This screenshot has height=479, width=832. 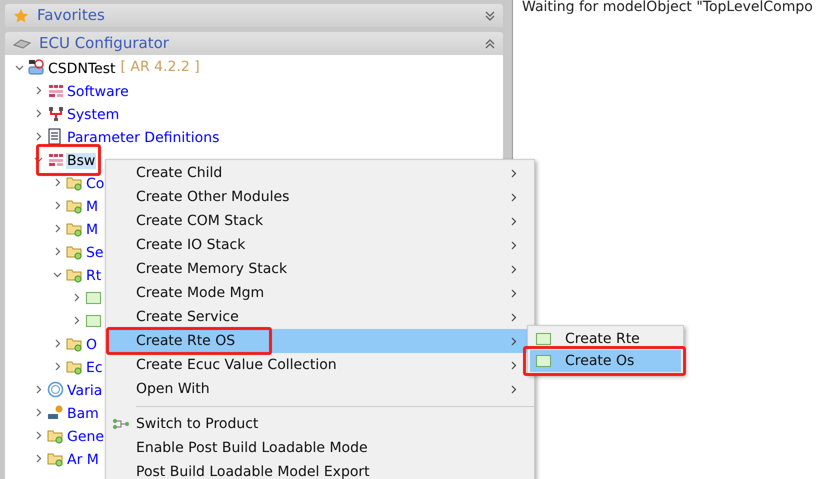 What do you see at coordinates (320, 317) in the screenshot?
I see `menu-item: Create Service` at bounding box center [320, 317].